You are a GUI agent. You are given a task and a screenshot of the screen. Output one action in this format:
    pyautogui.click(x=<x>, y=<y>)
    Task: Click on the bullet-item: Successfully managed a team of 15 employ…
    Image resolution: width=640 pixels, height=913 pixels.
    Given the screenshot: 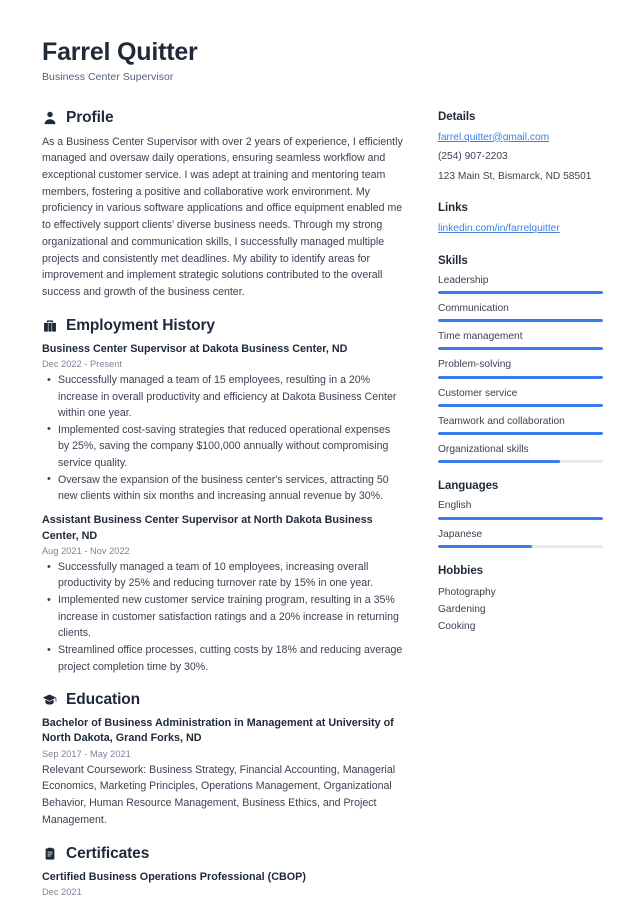 What is the action you would take?
    pyautogui.click(x=223, y=396)
    